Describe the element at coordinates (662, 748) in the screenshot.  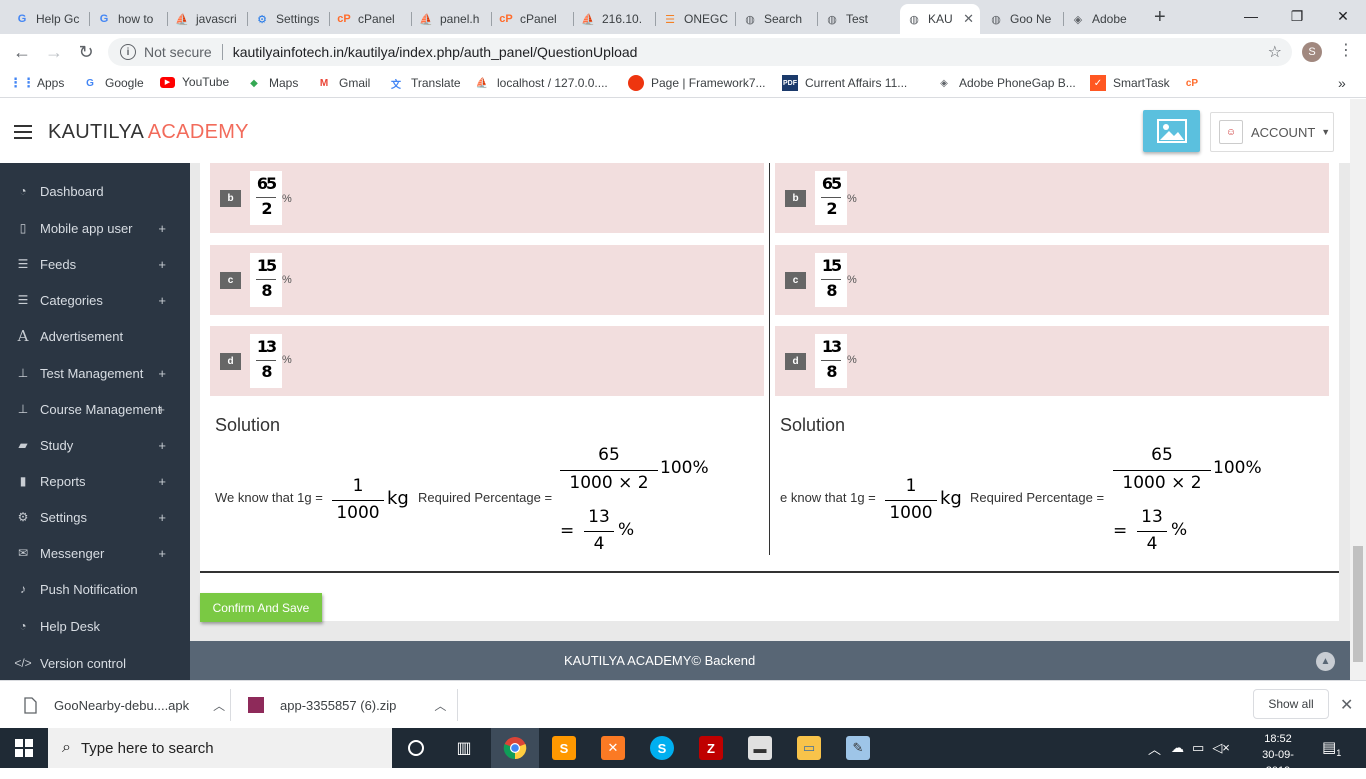
I see `skype-icon: S` at that location.